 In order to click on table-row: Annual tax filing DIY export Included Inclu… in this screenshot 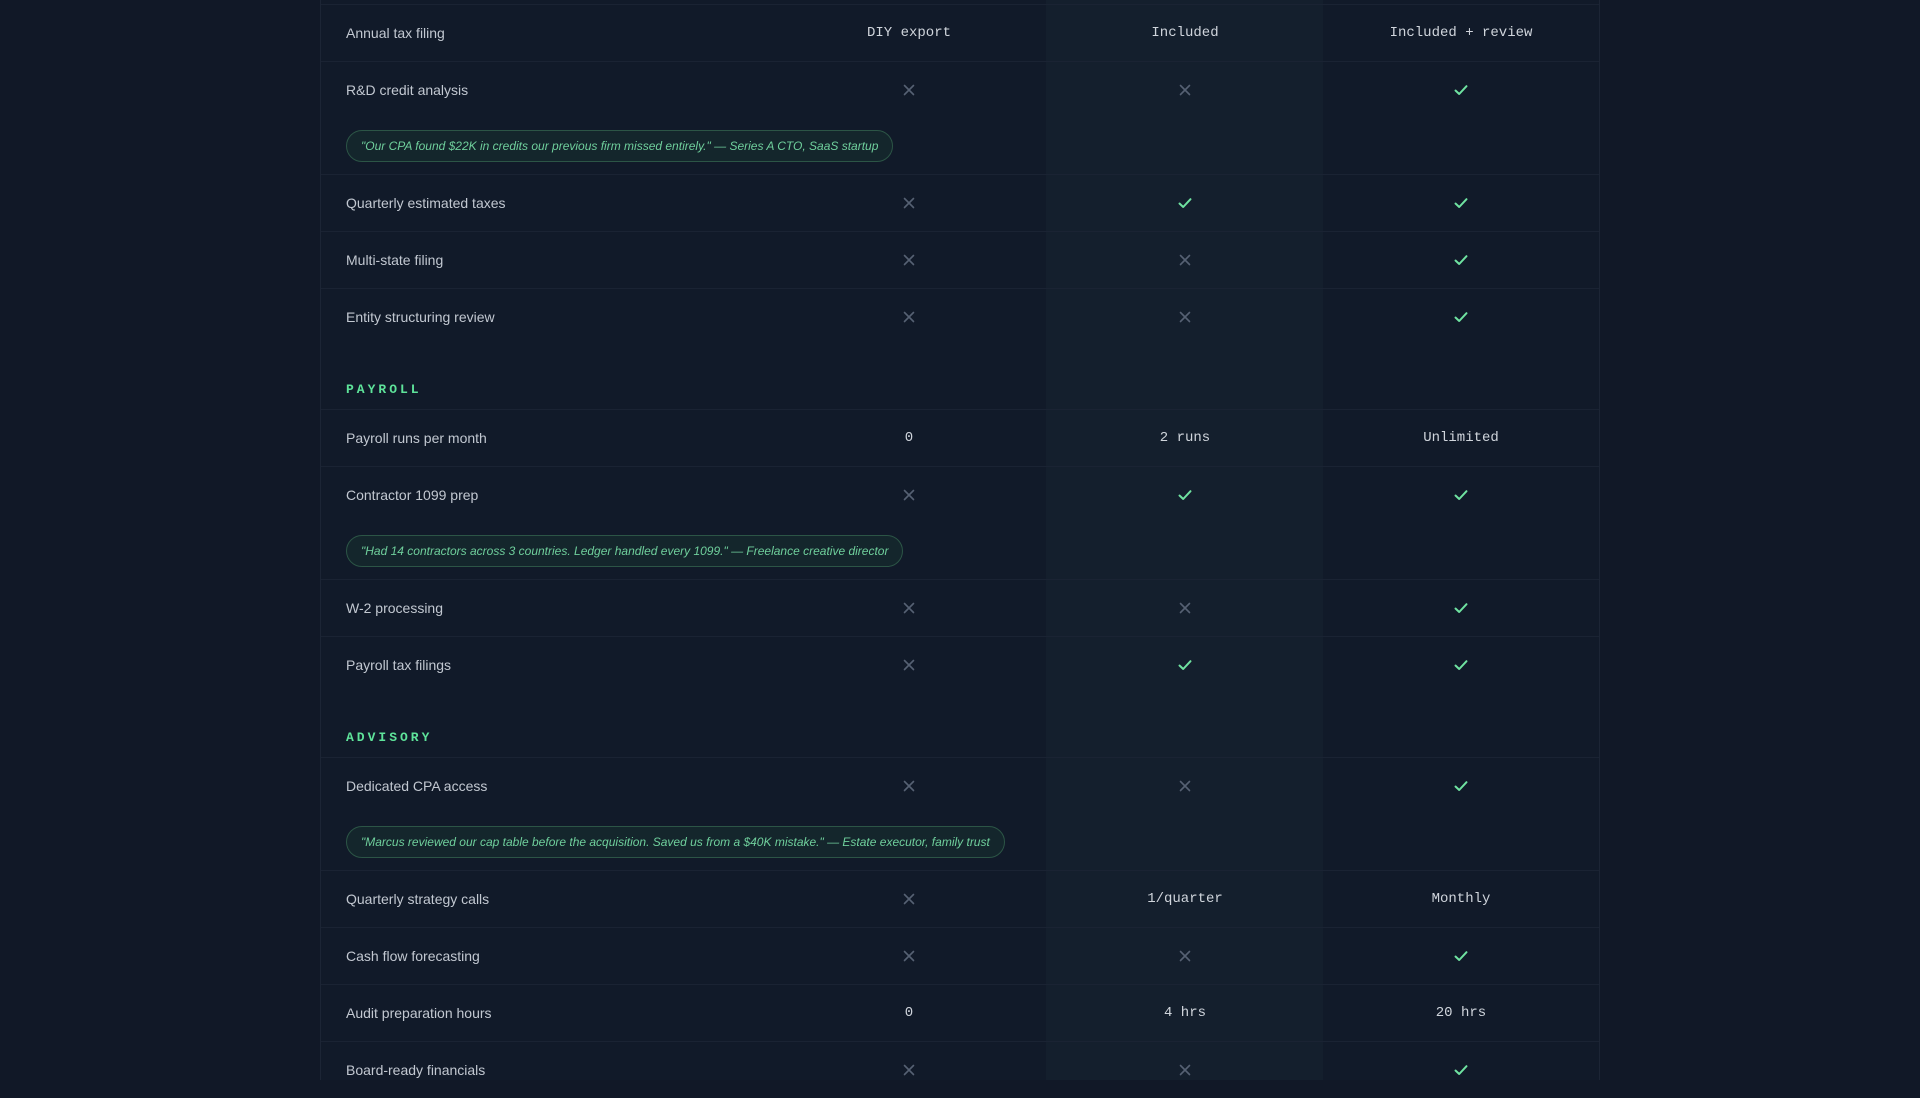, I will do `click(960, 32)`.